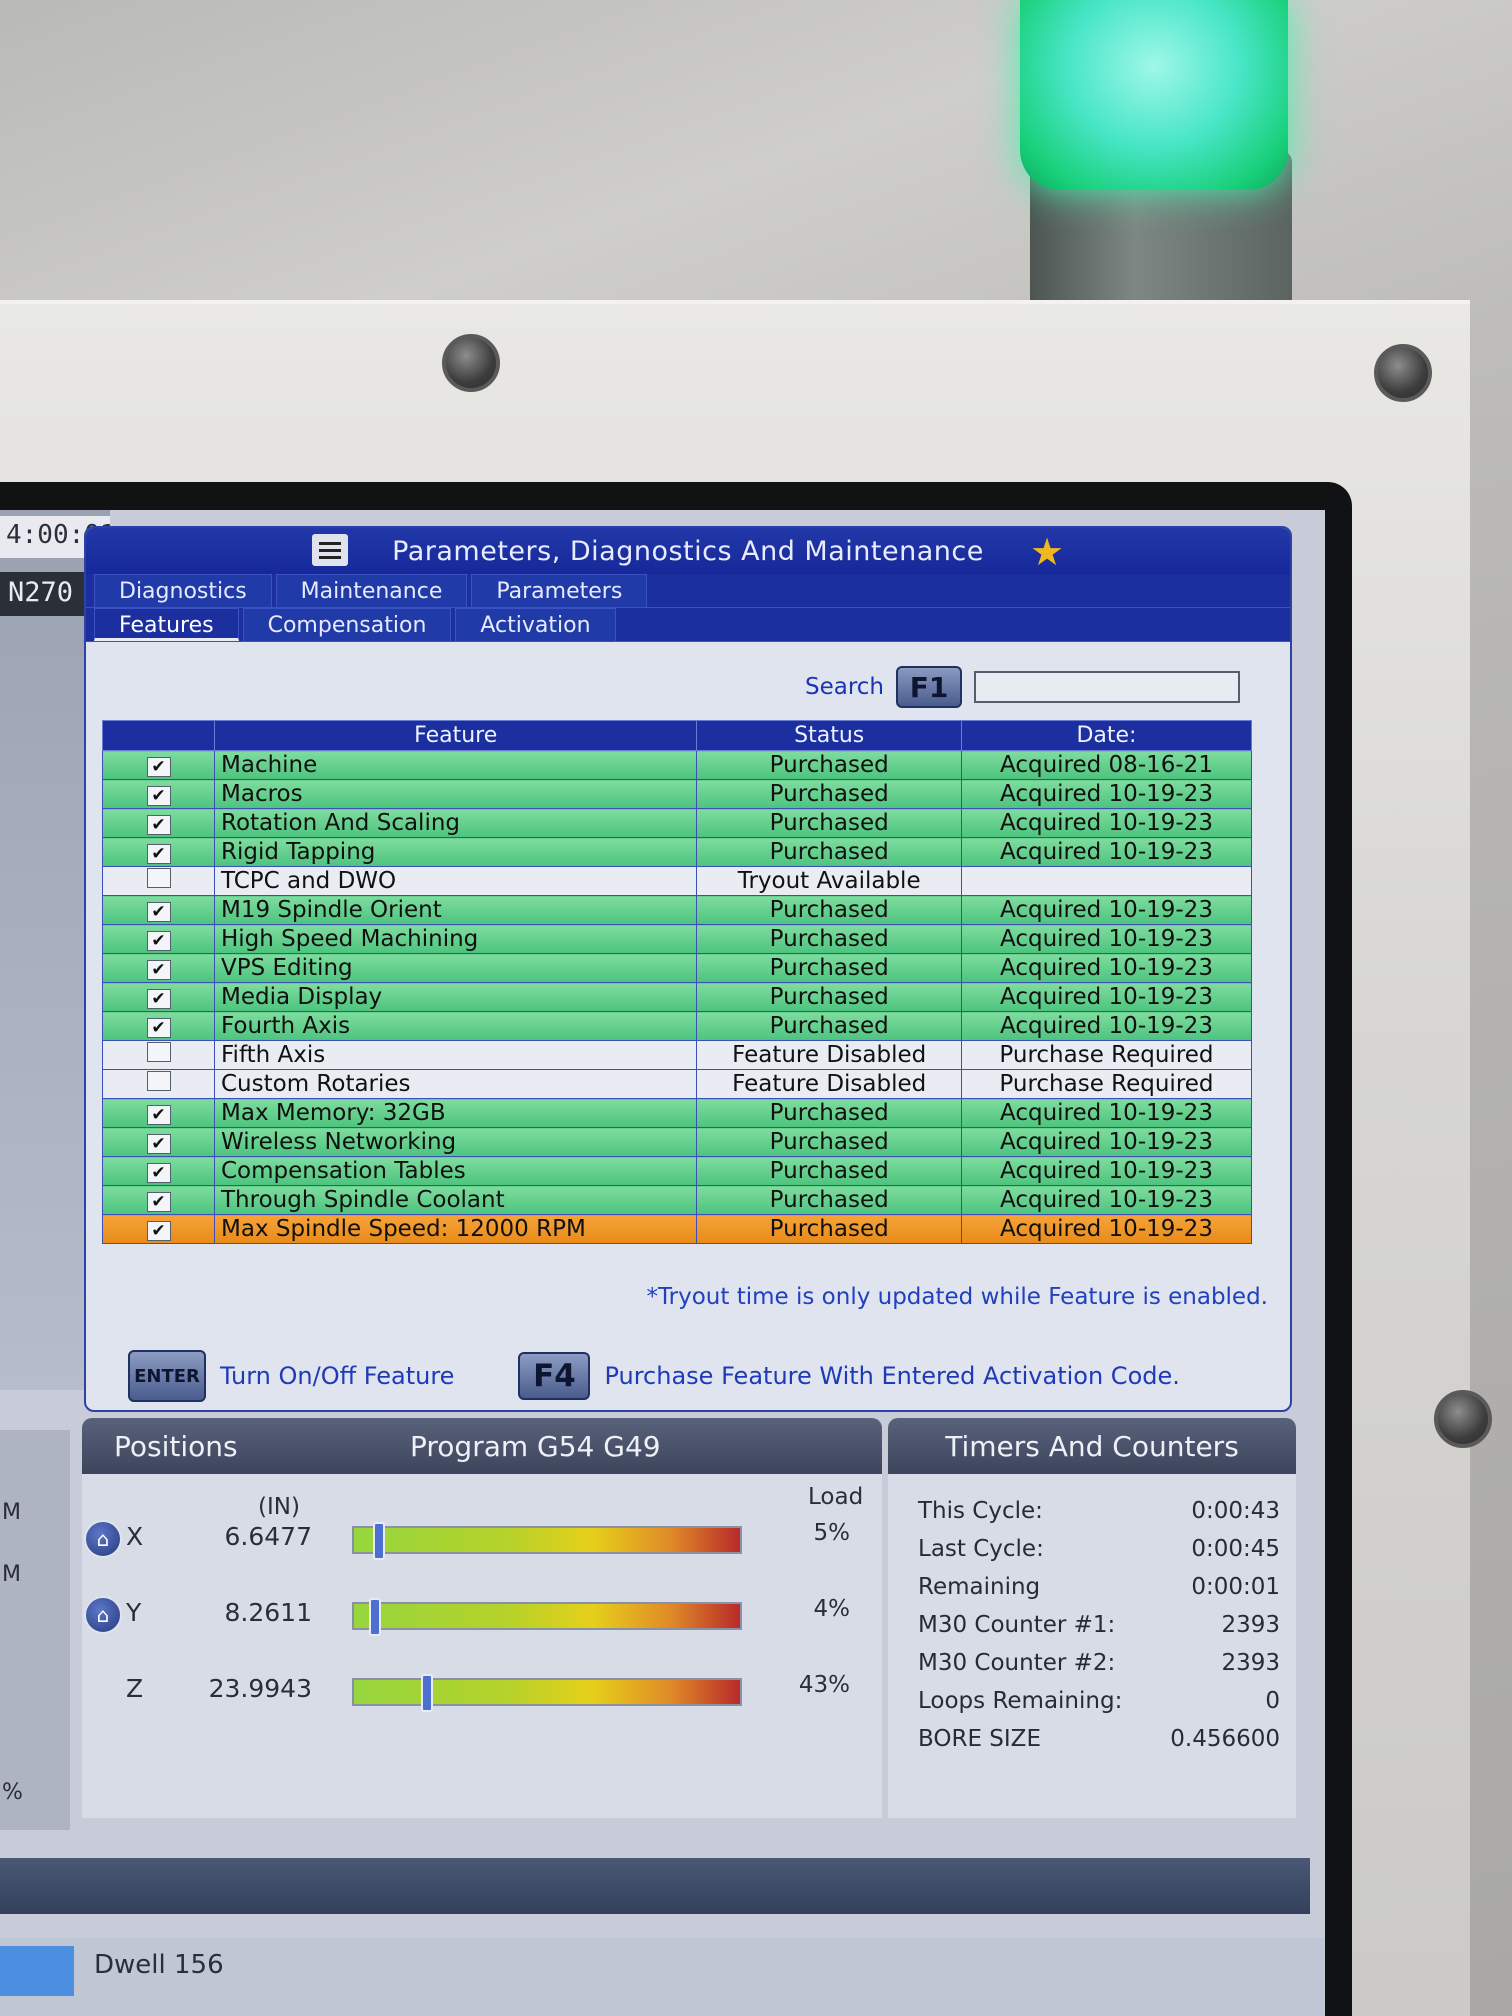 This screenshot has height=2016, width=1512. I want to click on axis-load: 4%, so click(832, 1609).